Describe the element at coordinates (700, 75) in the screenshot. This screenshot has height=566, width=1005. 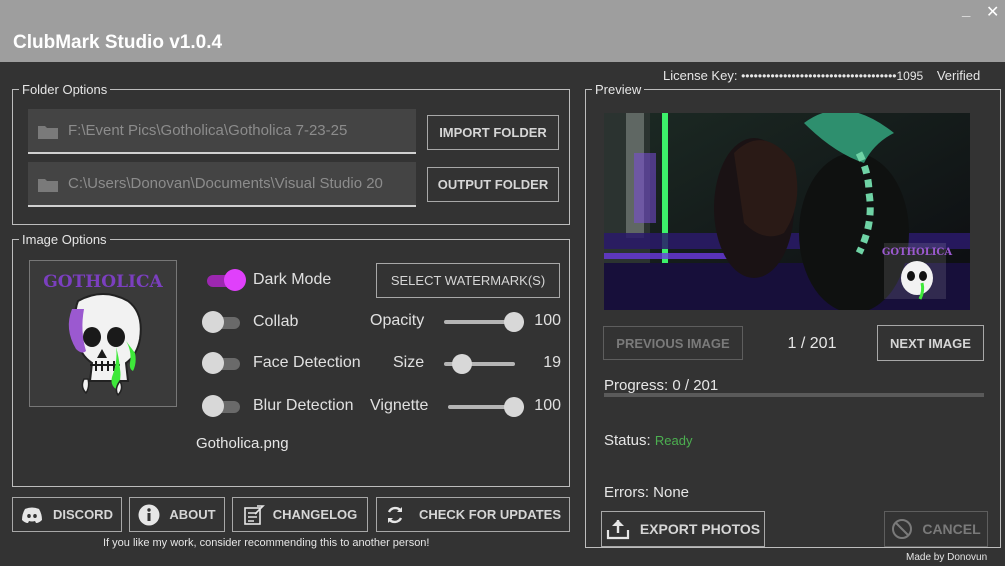
I see `license-label: License Key:` at that location.